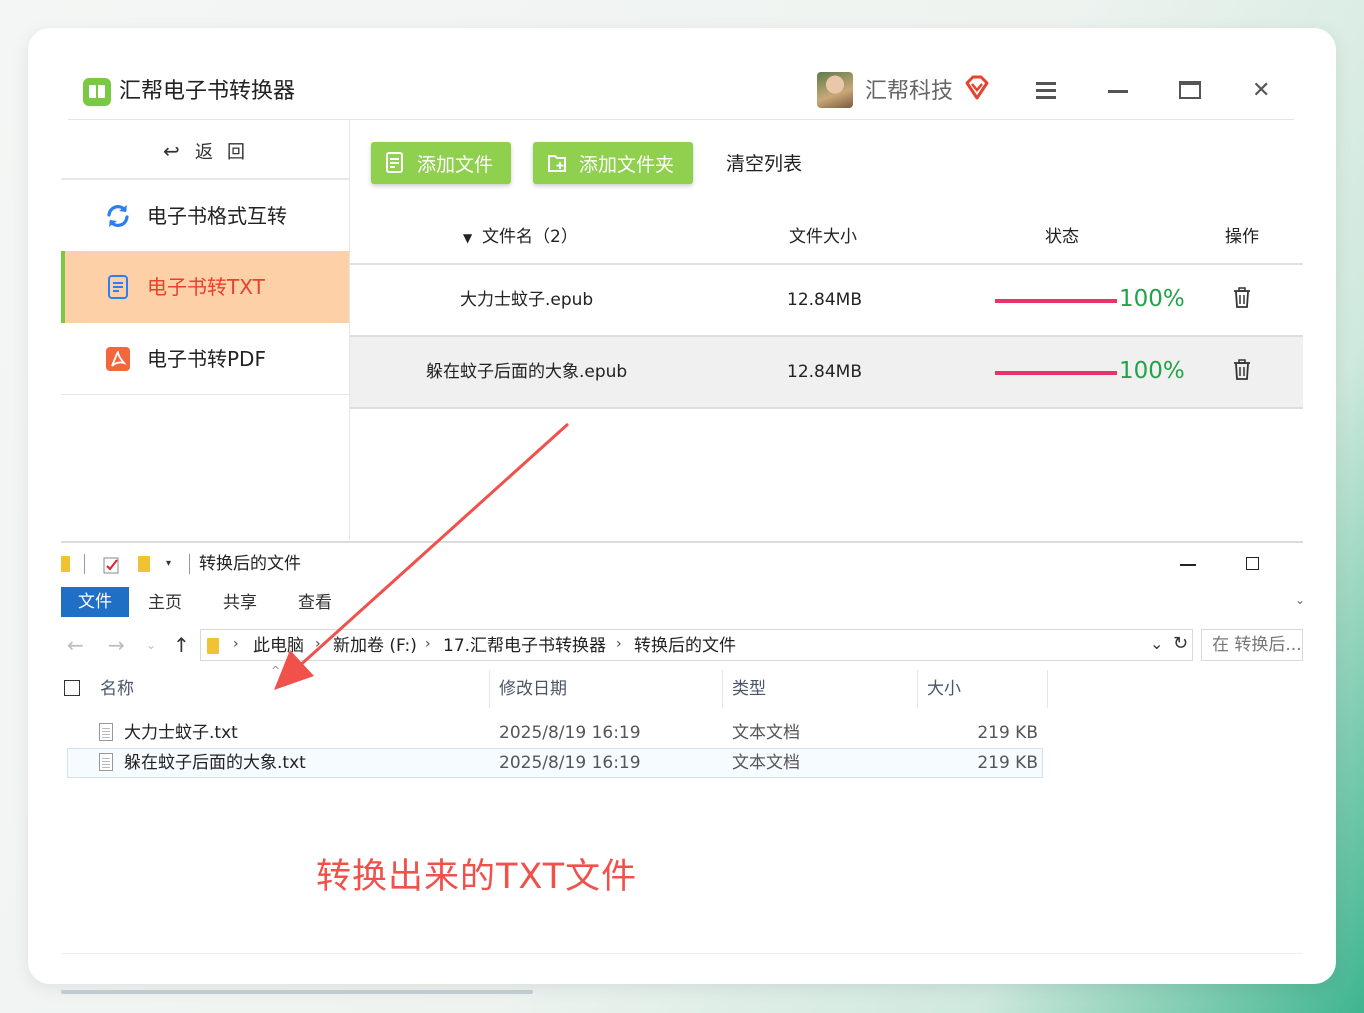  What do you see at coordinates (422, 556) in the screenshot?
I see `annotation-arrow` at bounding box center [422, 556].